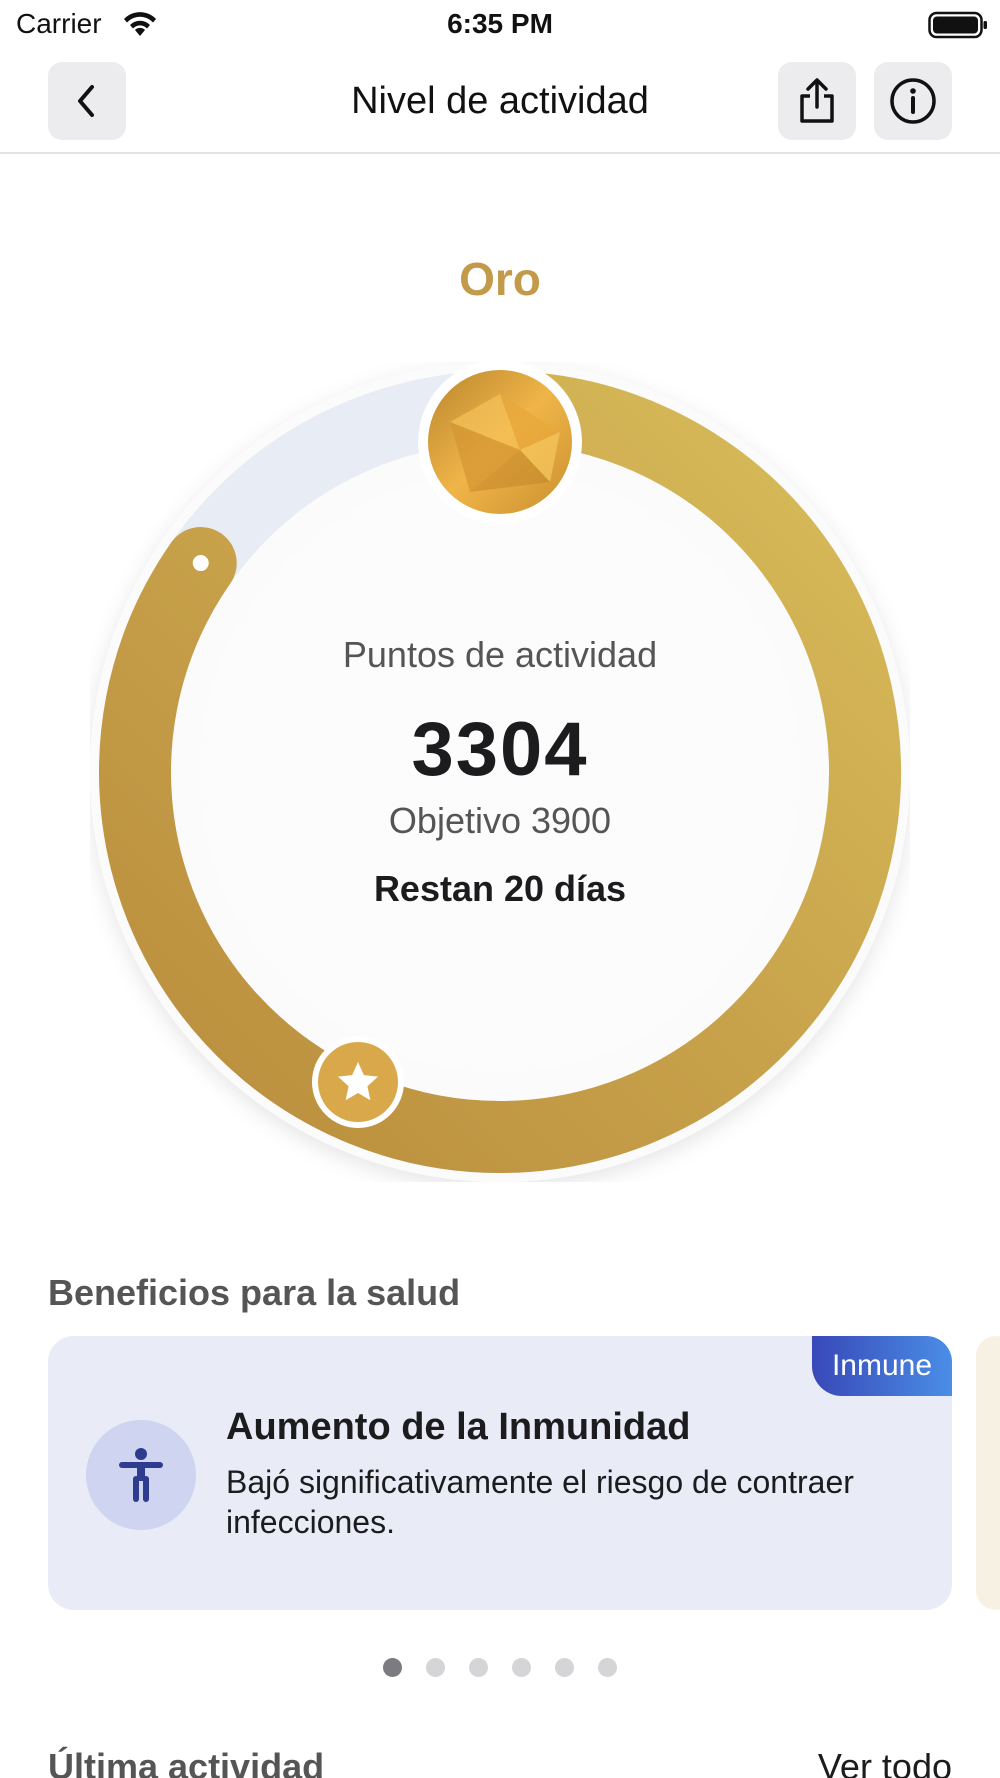 The width and height of the screenshot is (1000, 1778). Describe the element at coordinates (500, 279) in the screenshot. I see `level-name: Oro` at that location.